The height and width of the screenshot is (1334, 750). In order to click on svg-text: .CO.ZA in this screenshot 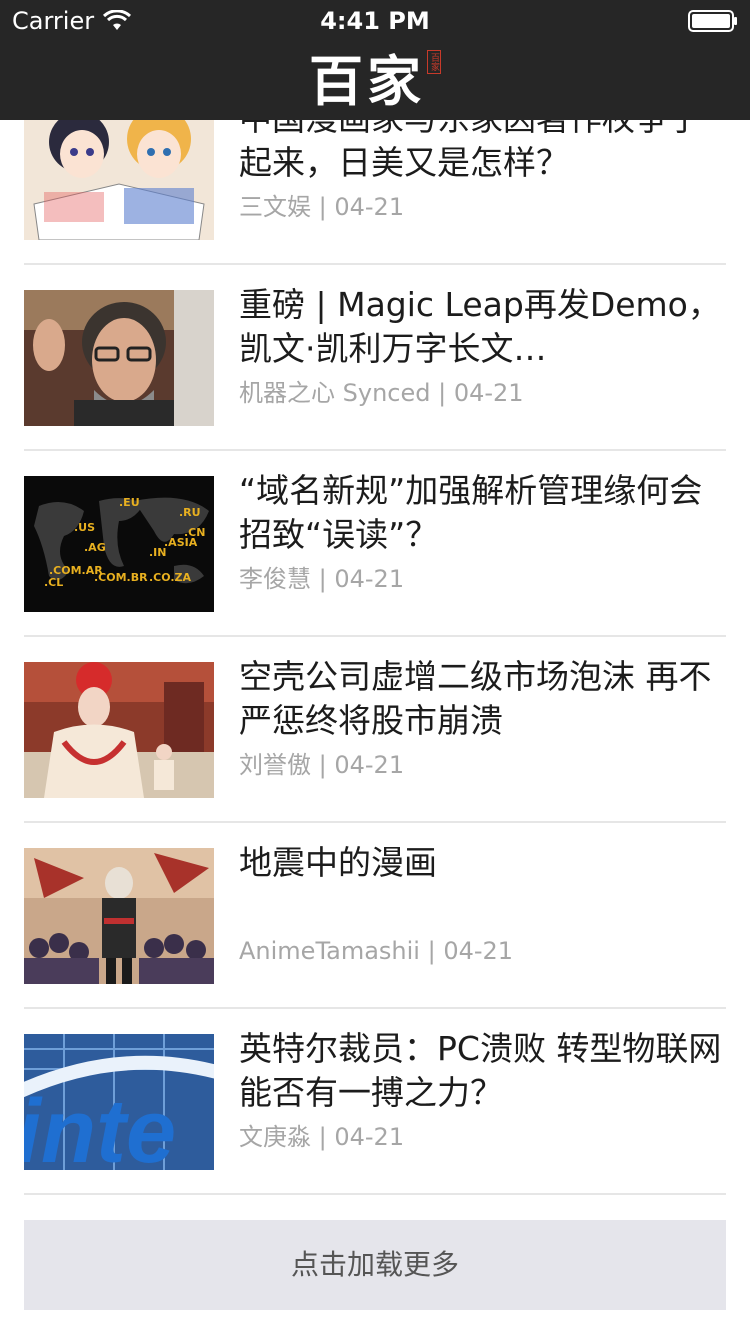, I will do `click(170, 577)`.